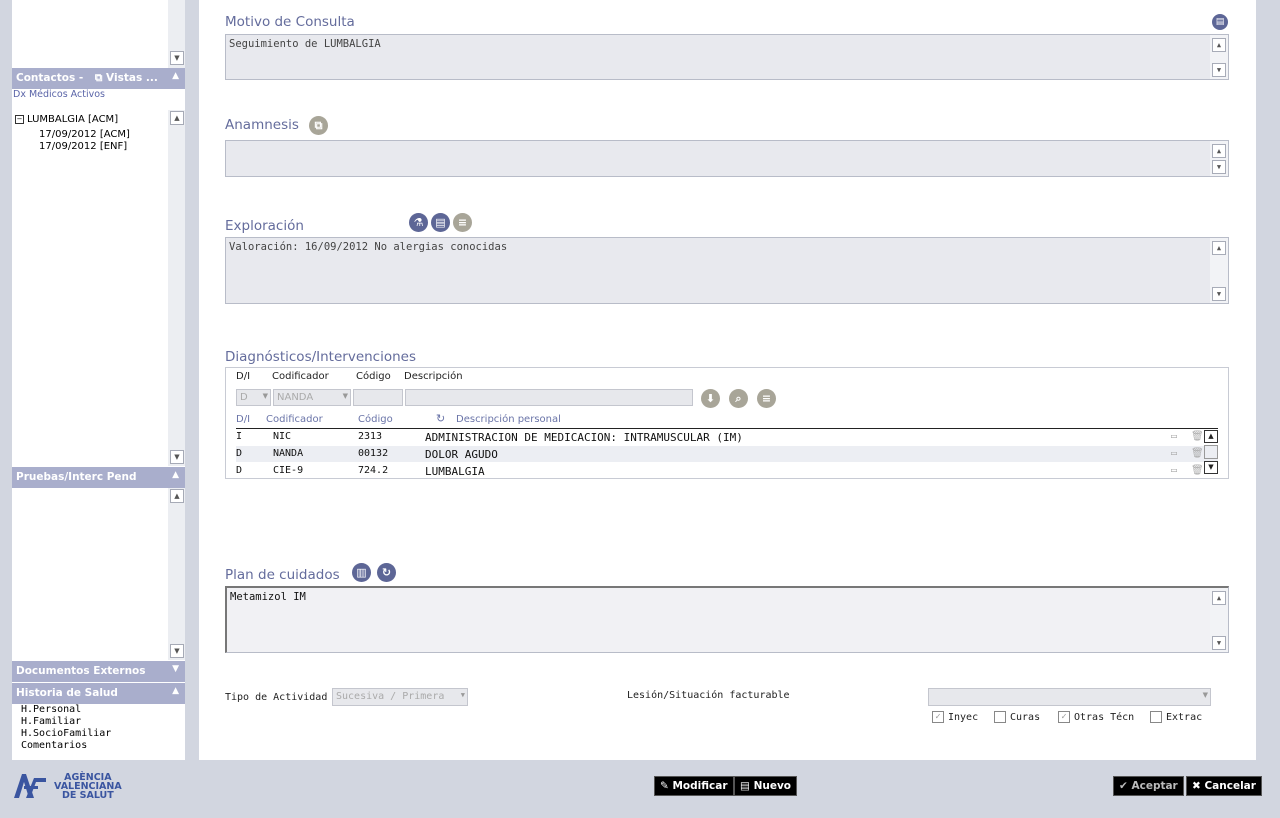  What do you see at coordinates (1148, 786) in the screenshot?
I see `aceptar-button: ✔ Aceptar` at bounding box center [1148, 786].